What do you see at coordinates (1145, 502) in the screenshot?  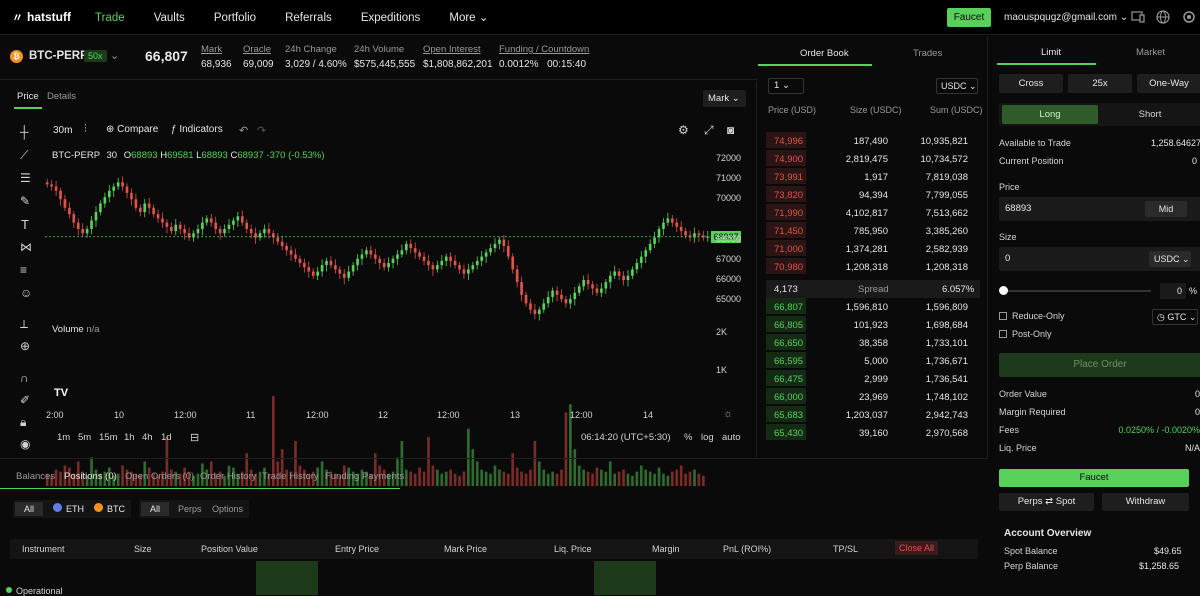 I see `withdraw-button: Withdraw` at bounding box center [1145, 502].